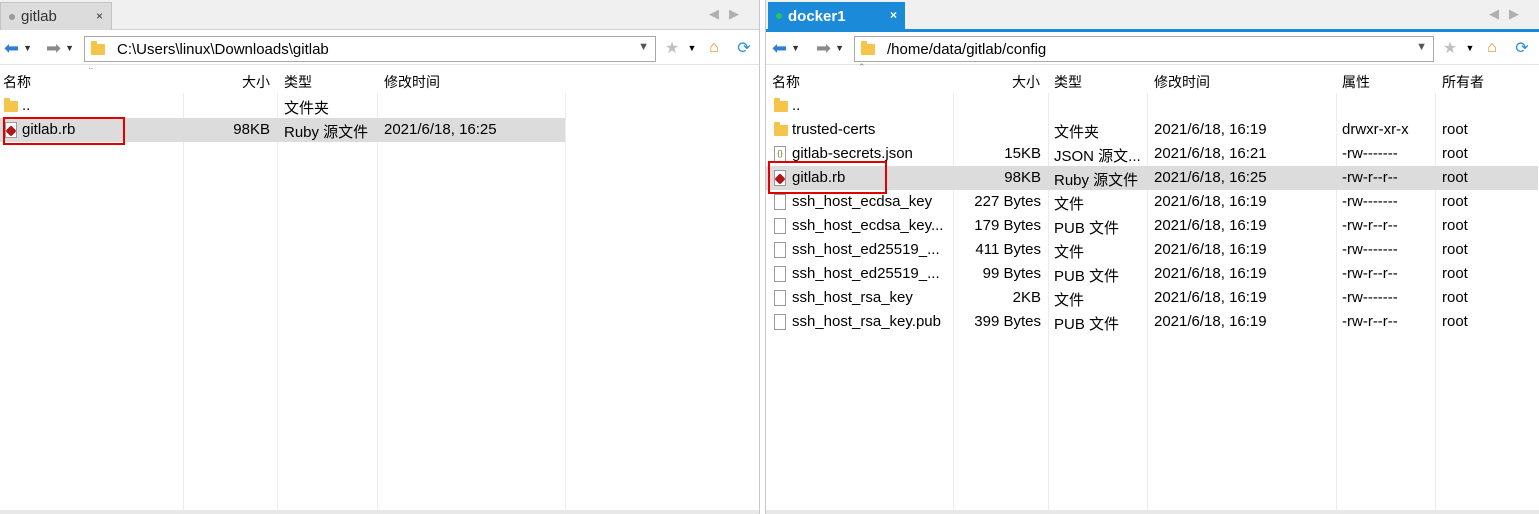 The width and height of the screenshot is (1539, 514). What do you see at coordinates (1370, 297) in the screenshot?
I see `file-attributes: -rw-------` at bounding box center [1370, 297].